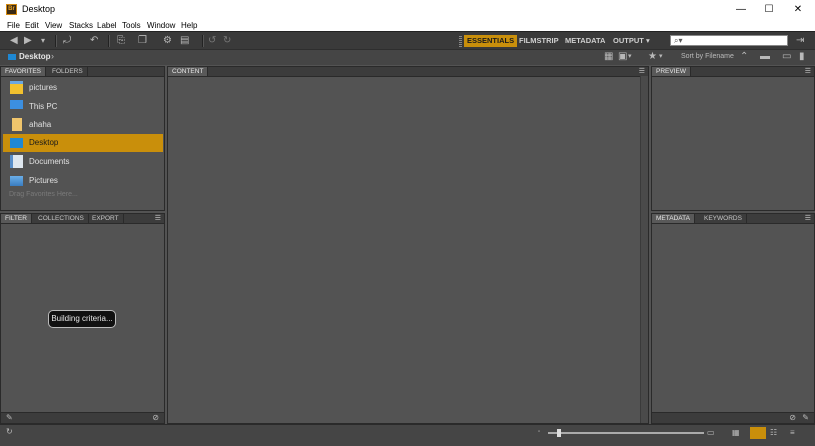 The image size is (815, 446). I want to click on menu-file: File, so click(13, 25).